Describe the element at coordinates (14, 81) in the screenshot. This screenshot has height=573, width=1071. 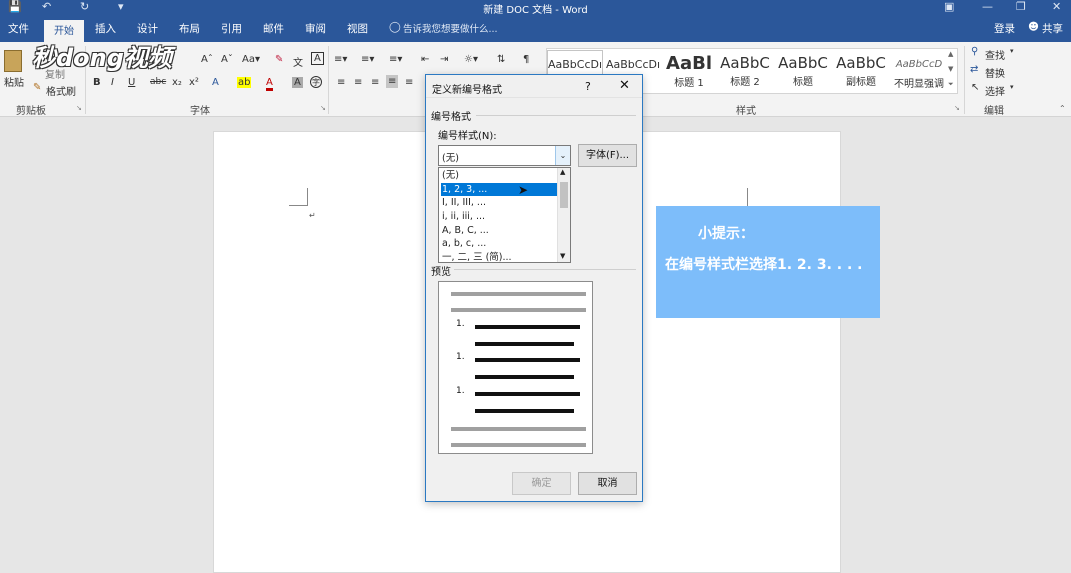
I see `paste-button: 粘贴` at that location.